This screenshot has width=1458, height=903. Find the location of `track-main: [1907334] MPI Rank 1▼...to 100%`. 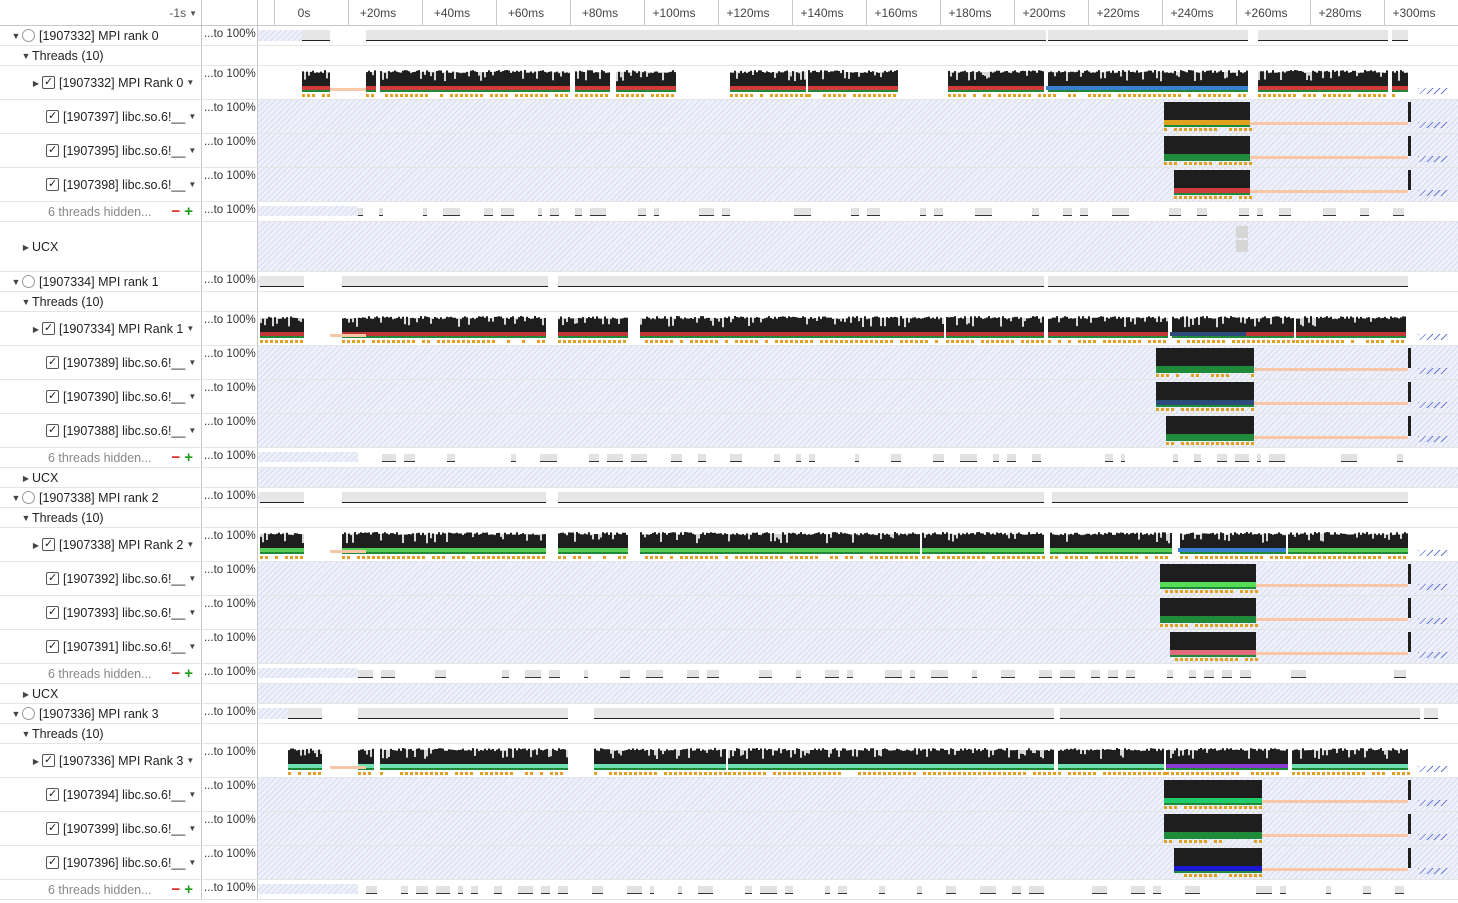

track-main: [1907334] MPI Rank 1▼...to 100% is located at coordinates (729, 329).